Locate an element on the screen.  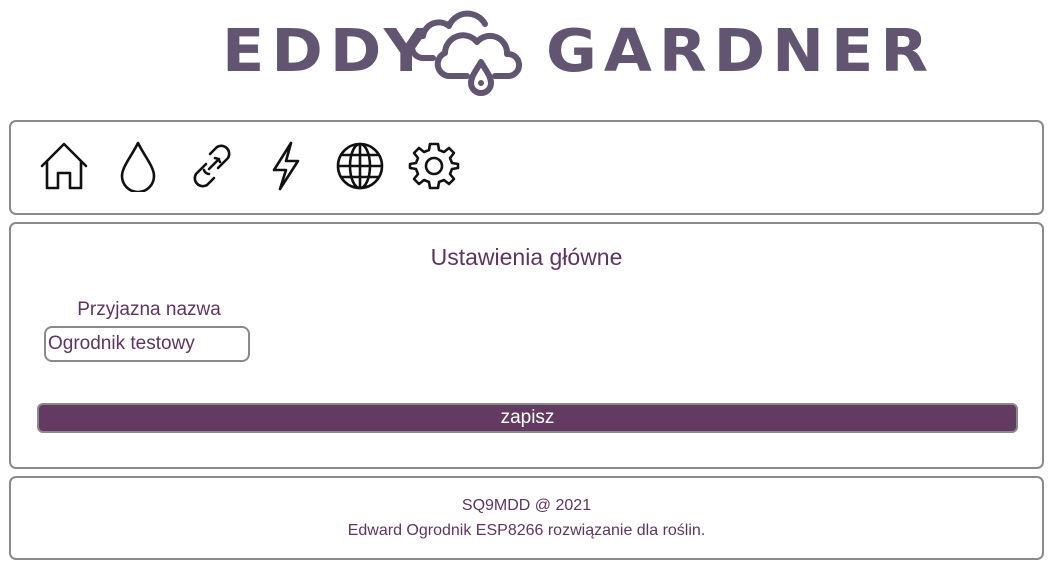
home-icon is located at coordinates (64, 166).